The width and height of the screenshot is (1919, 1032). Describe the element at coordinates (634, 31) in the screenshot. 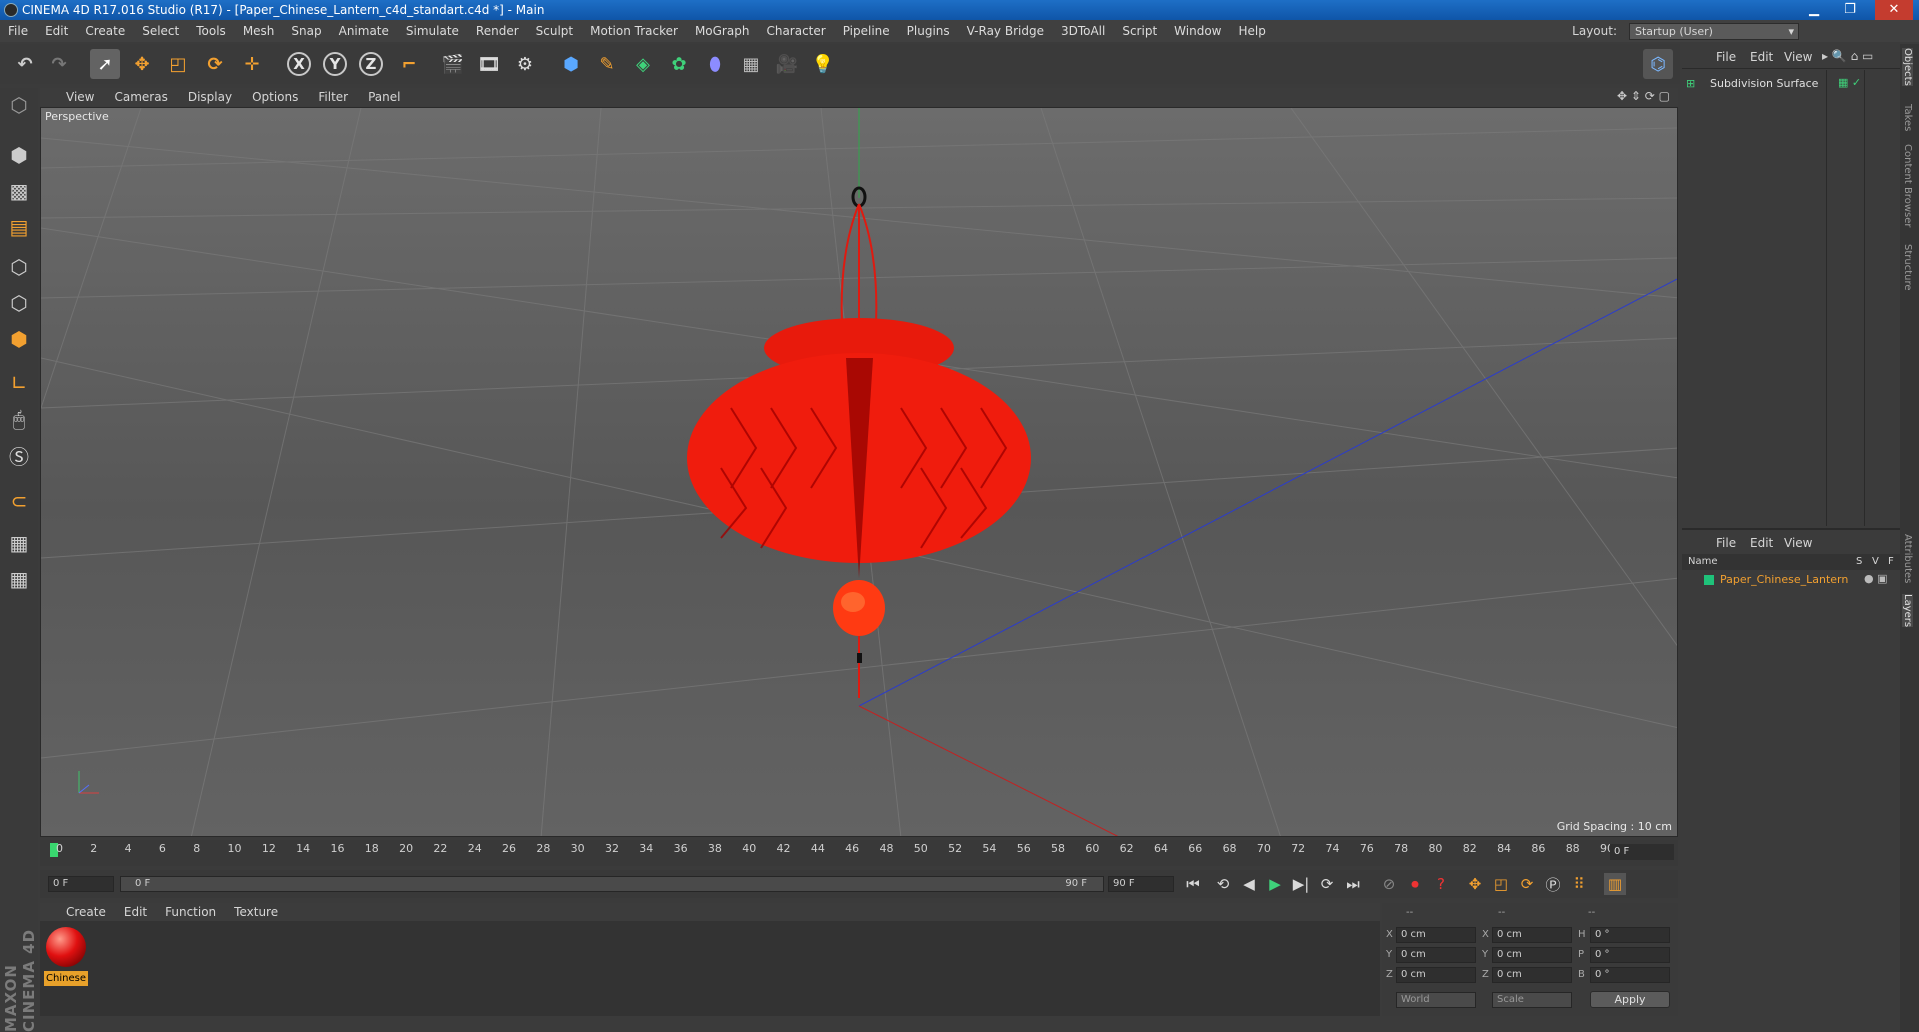

I see `menu-motion-tracker: Motion Tracker` at that location.